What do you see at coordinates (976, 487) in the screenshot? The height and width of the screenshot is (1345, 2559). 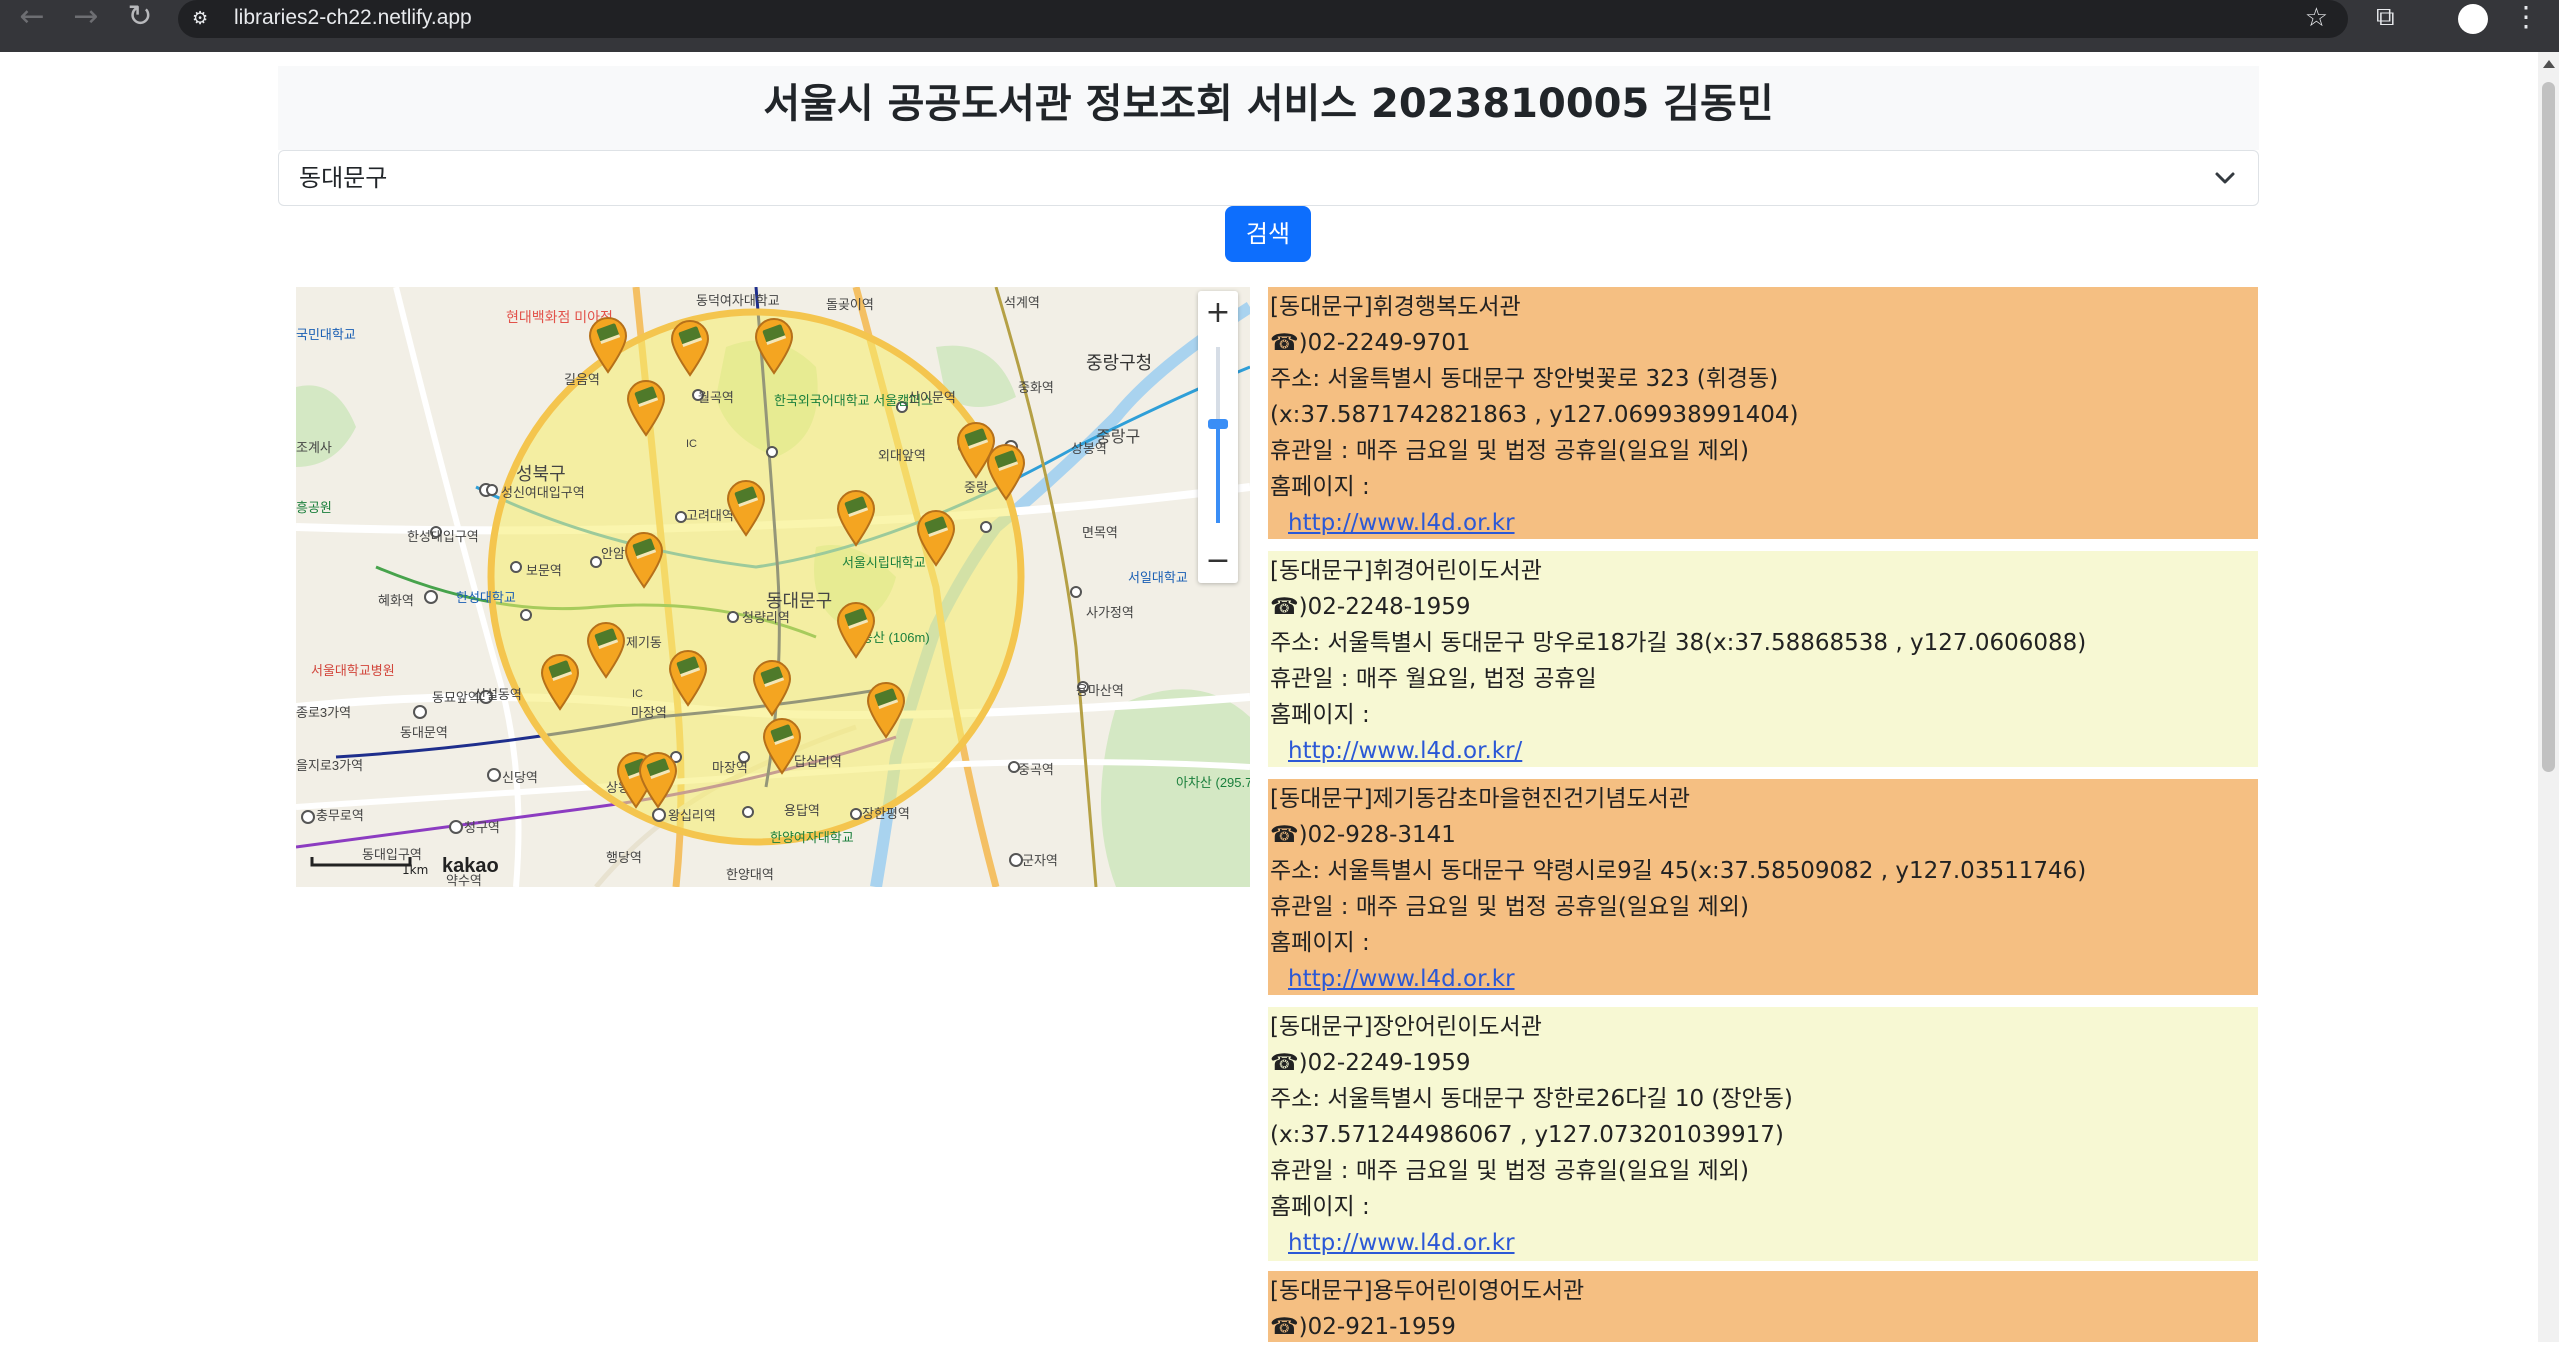 I see `map-label: 중랑` at bounding box center [976, 487].